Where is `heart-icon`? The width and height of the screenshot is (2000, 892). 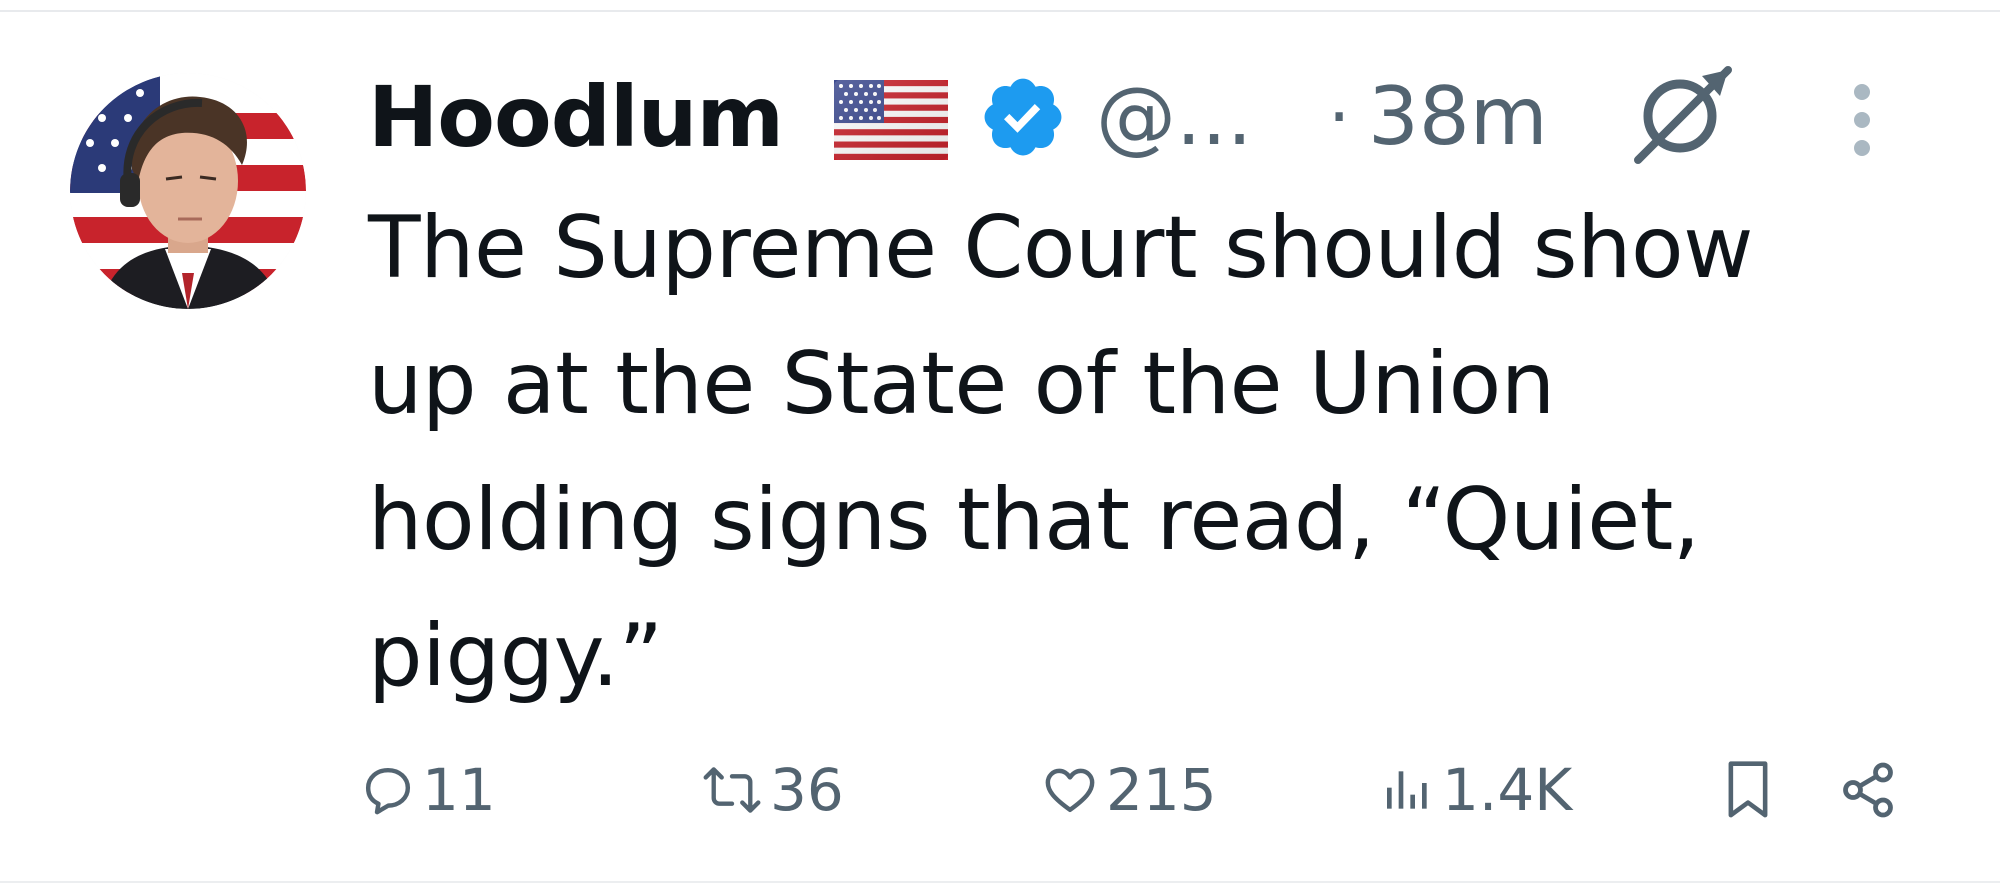 heart-icon is located at coordinates (1070, 790).